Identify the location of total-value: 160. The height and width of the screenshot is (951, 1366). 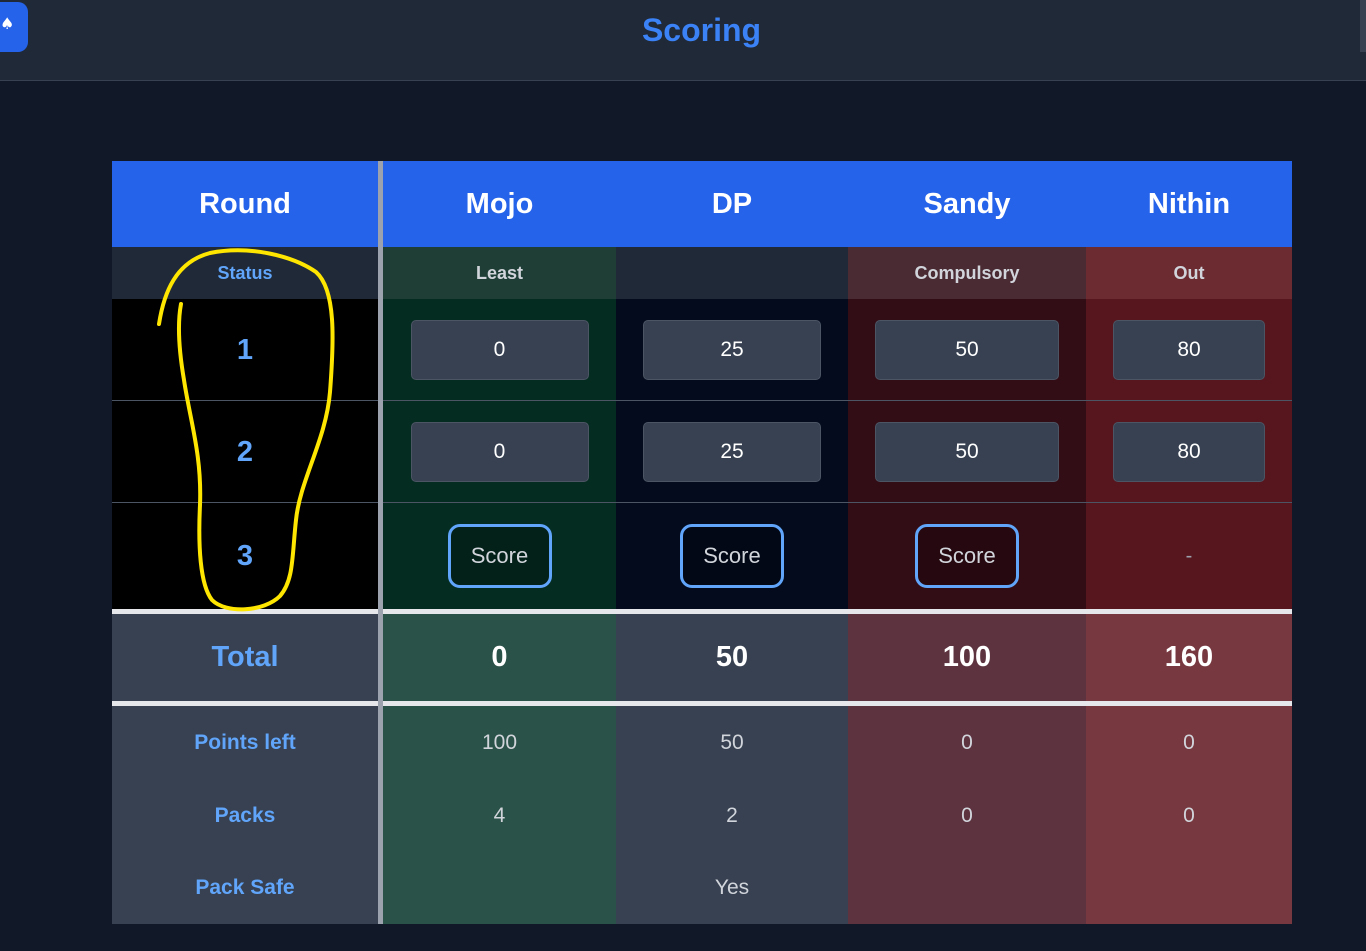
(1189, 657).